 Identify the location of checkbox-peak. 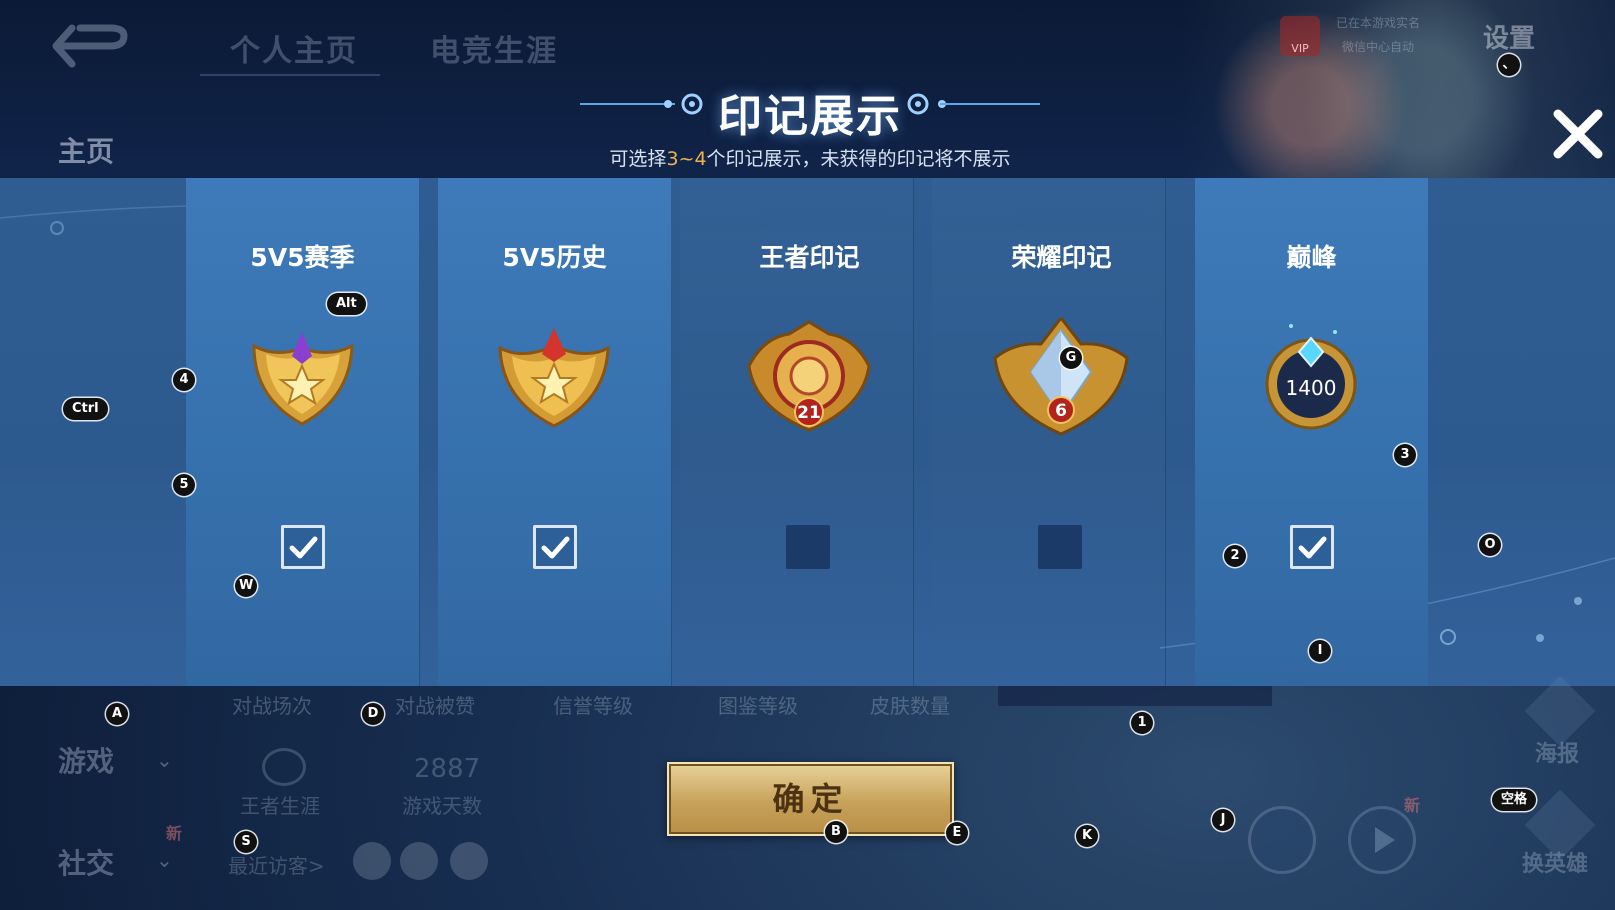
(1312, 547).